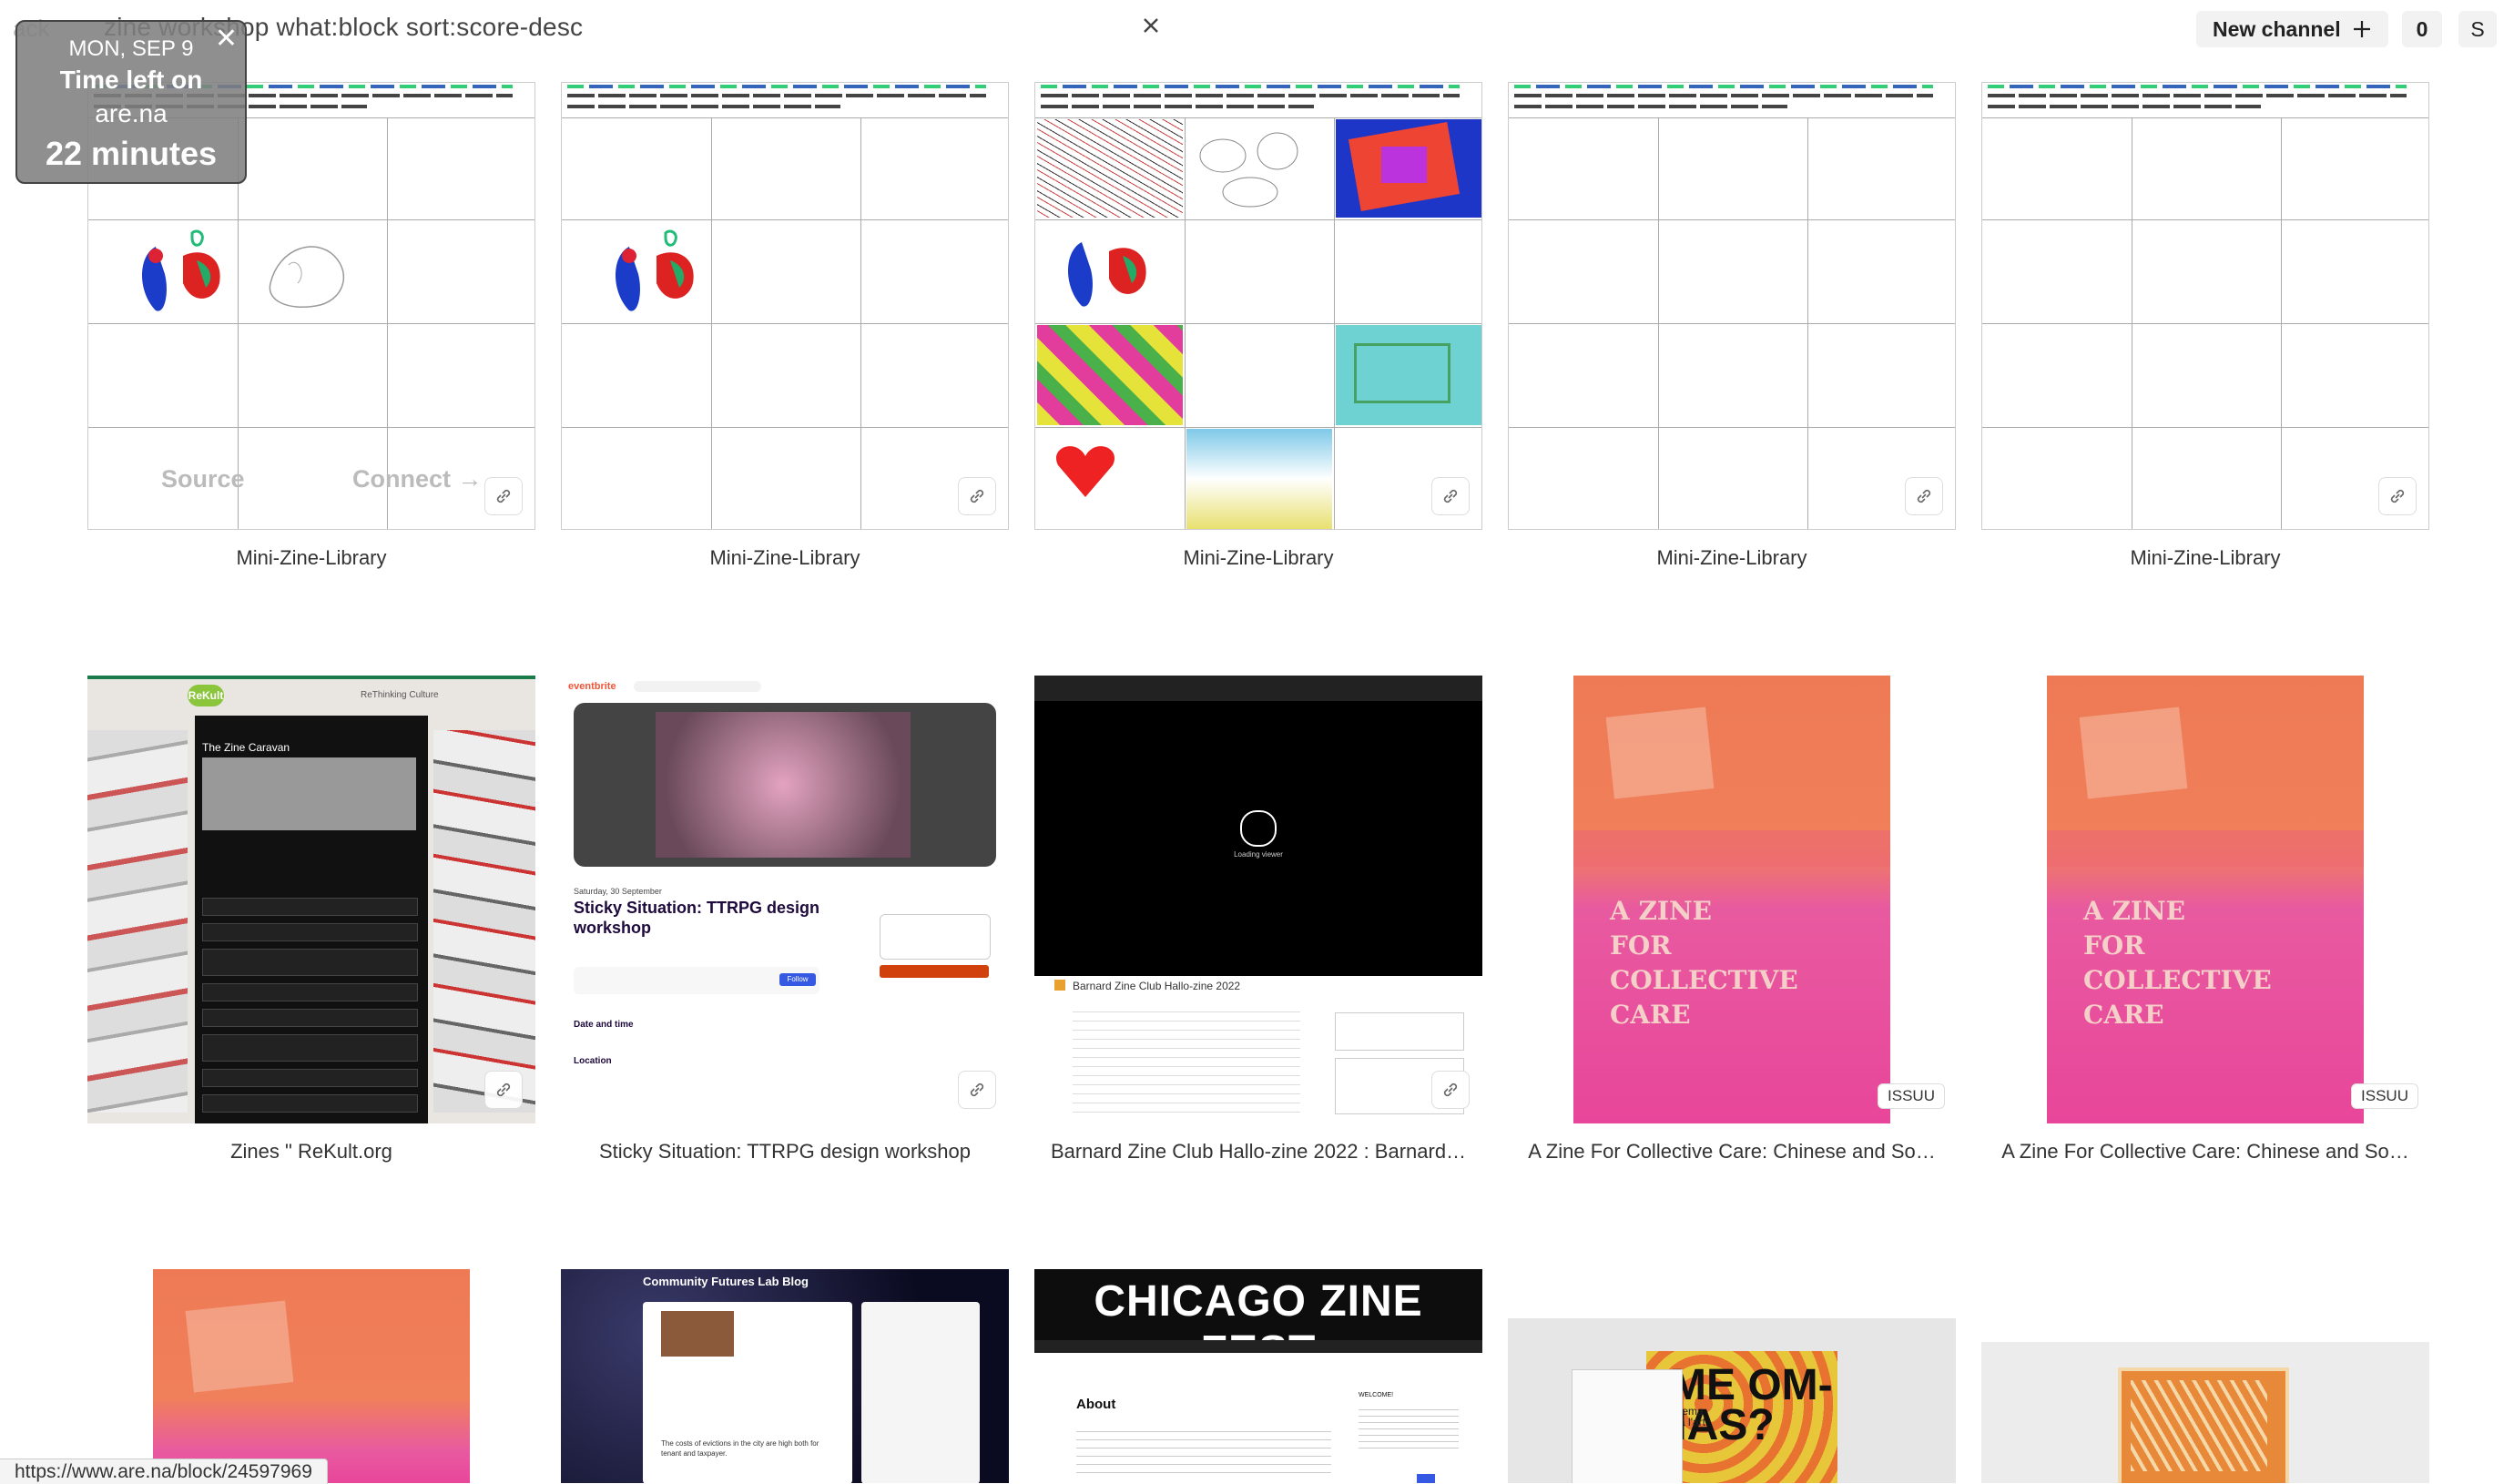  I want to click on new-channel-label: New channel, so click(2277, 28).